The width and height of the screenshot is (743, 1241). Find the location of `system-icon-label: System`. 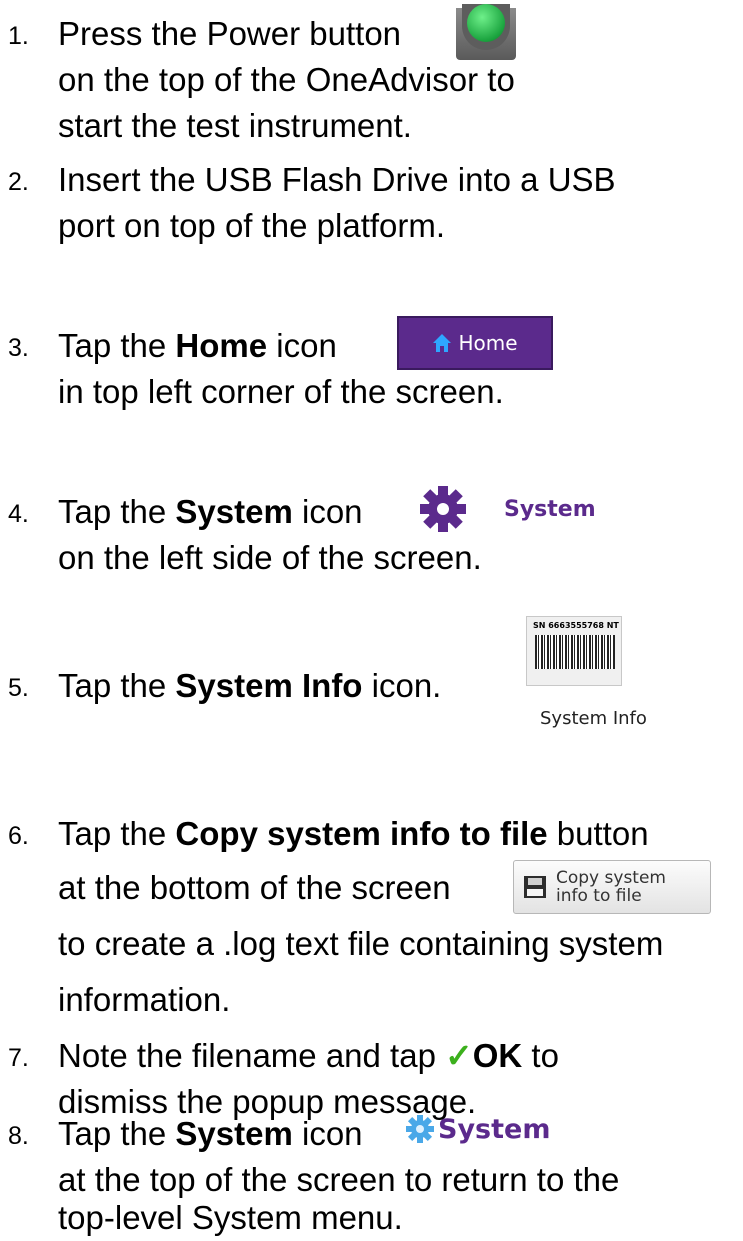

system-icon-label: System is located at coordinates (550, 509).